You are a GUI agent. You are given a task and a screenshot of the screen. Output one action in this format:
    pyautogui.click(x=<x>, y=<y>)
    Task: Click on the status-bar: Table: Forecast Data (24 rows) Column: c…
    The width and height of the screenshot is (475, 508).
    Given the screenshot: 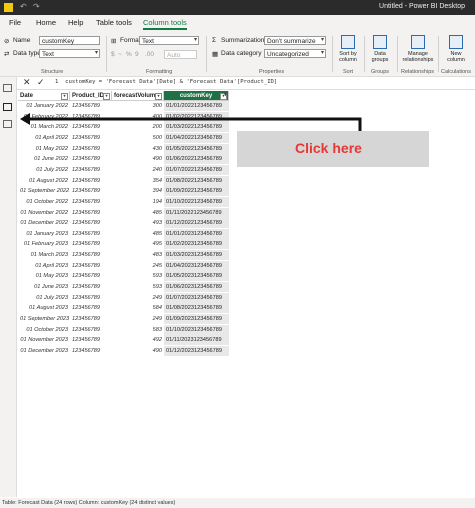 What is the action you would take?
    pyautogui.click(x=237, y=503)
    